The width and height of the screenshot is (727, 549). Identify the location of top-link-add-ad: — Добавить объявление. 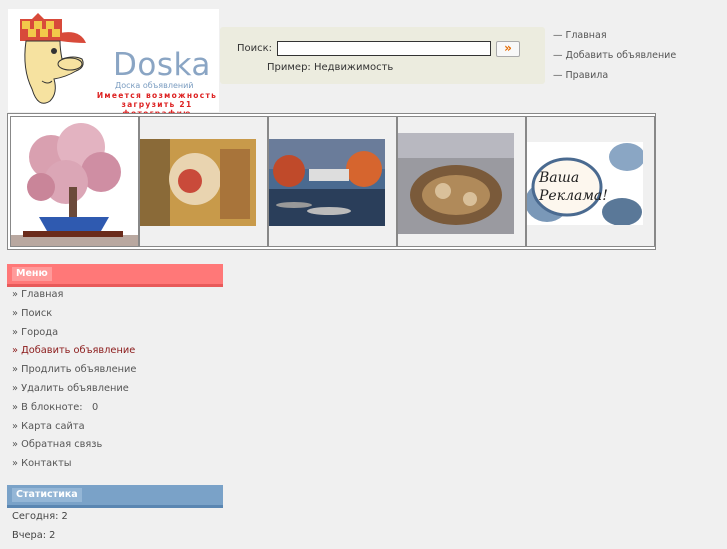
(614, 60).